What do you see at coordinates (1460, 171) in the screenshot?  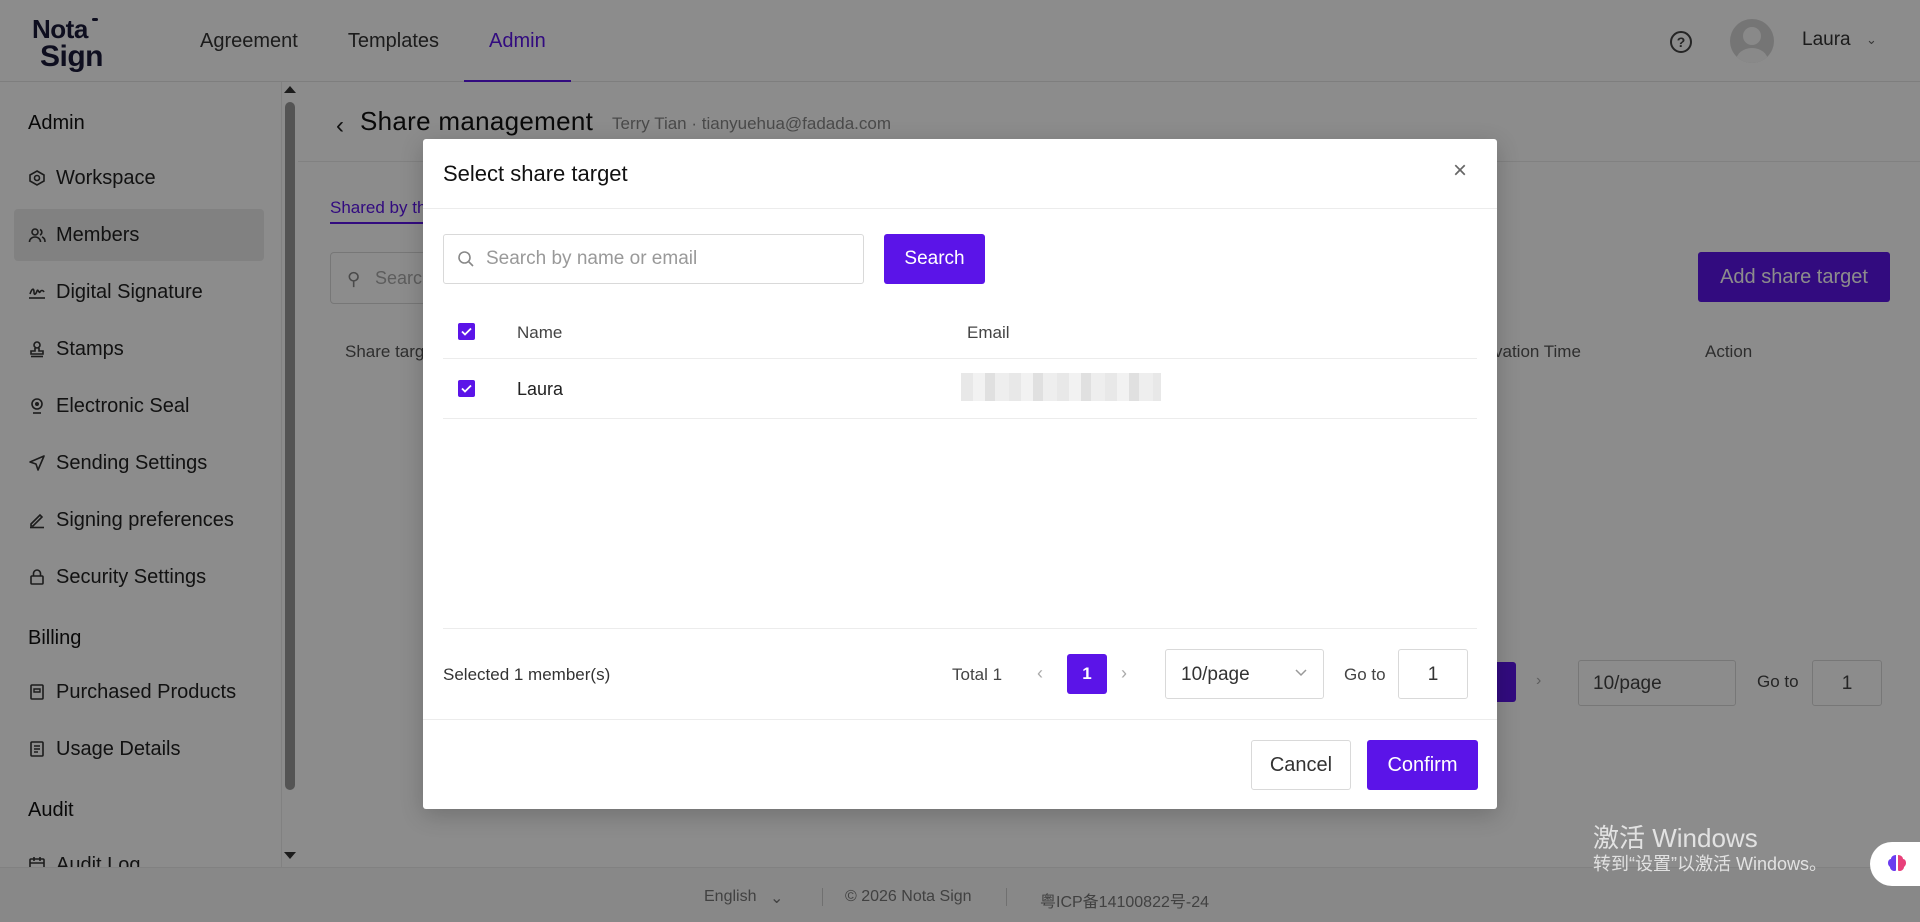 I see `close-icon: ×` at bounding box center [1460, 171].